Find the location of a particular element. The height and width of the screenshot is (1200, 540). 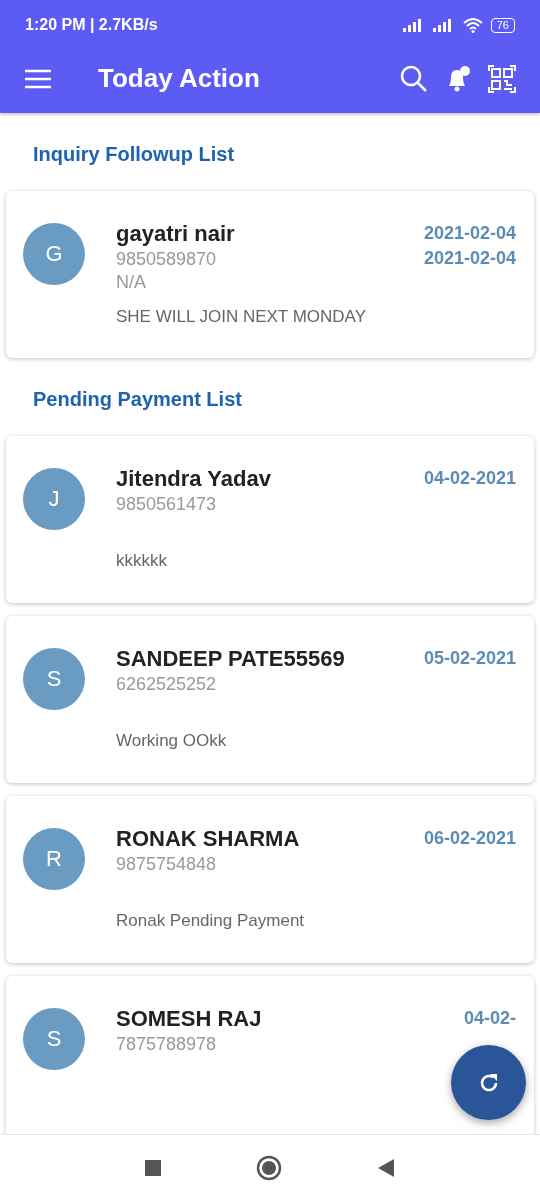

date-text: 06-02-2021 is located at coordinates (469, 838).